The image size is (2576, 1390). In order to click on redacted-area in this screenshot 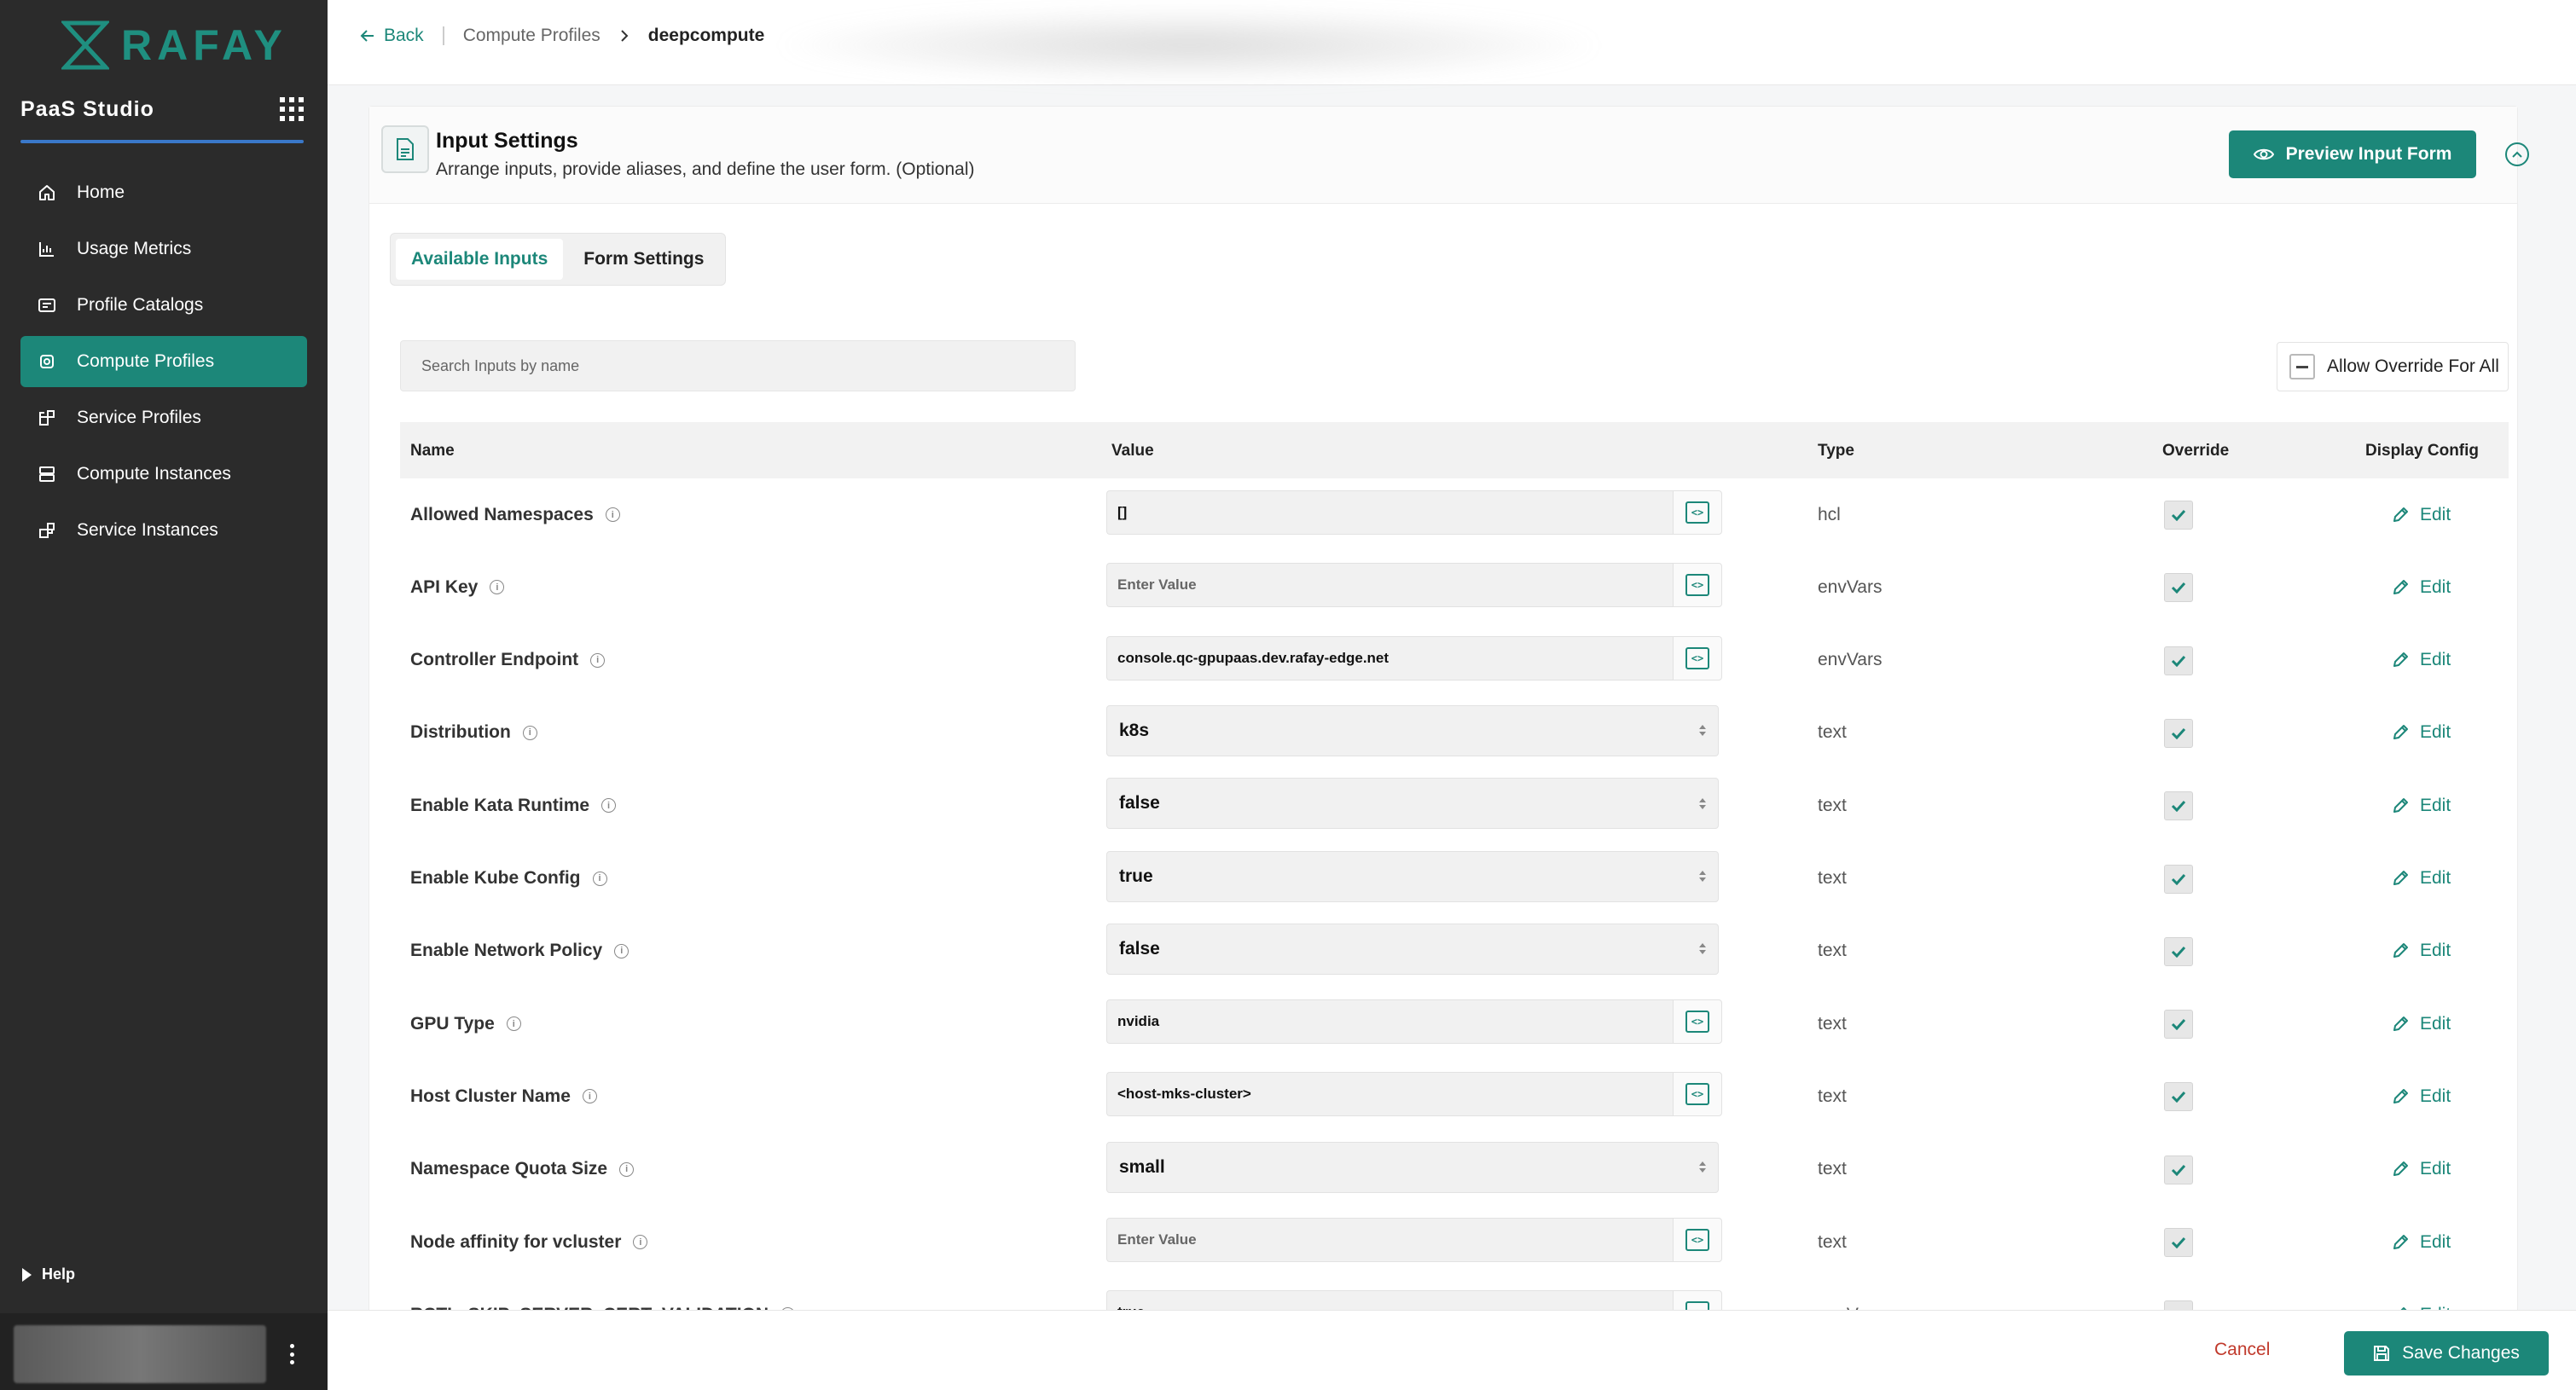, I will do `click(1189, 45)`.